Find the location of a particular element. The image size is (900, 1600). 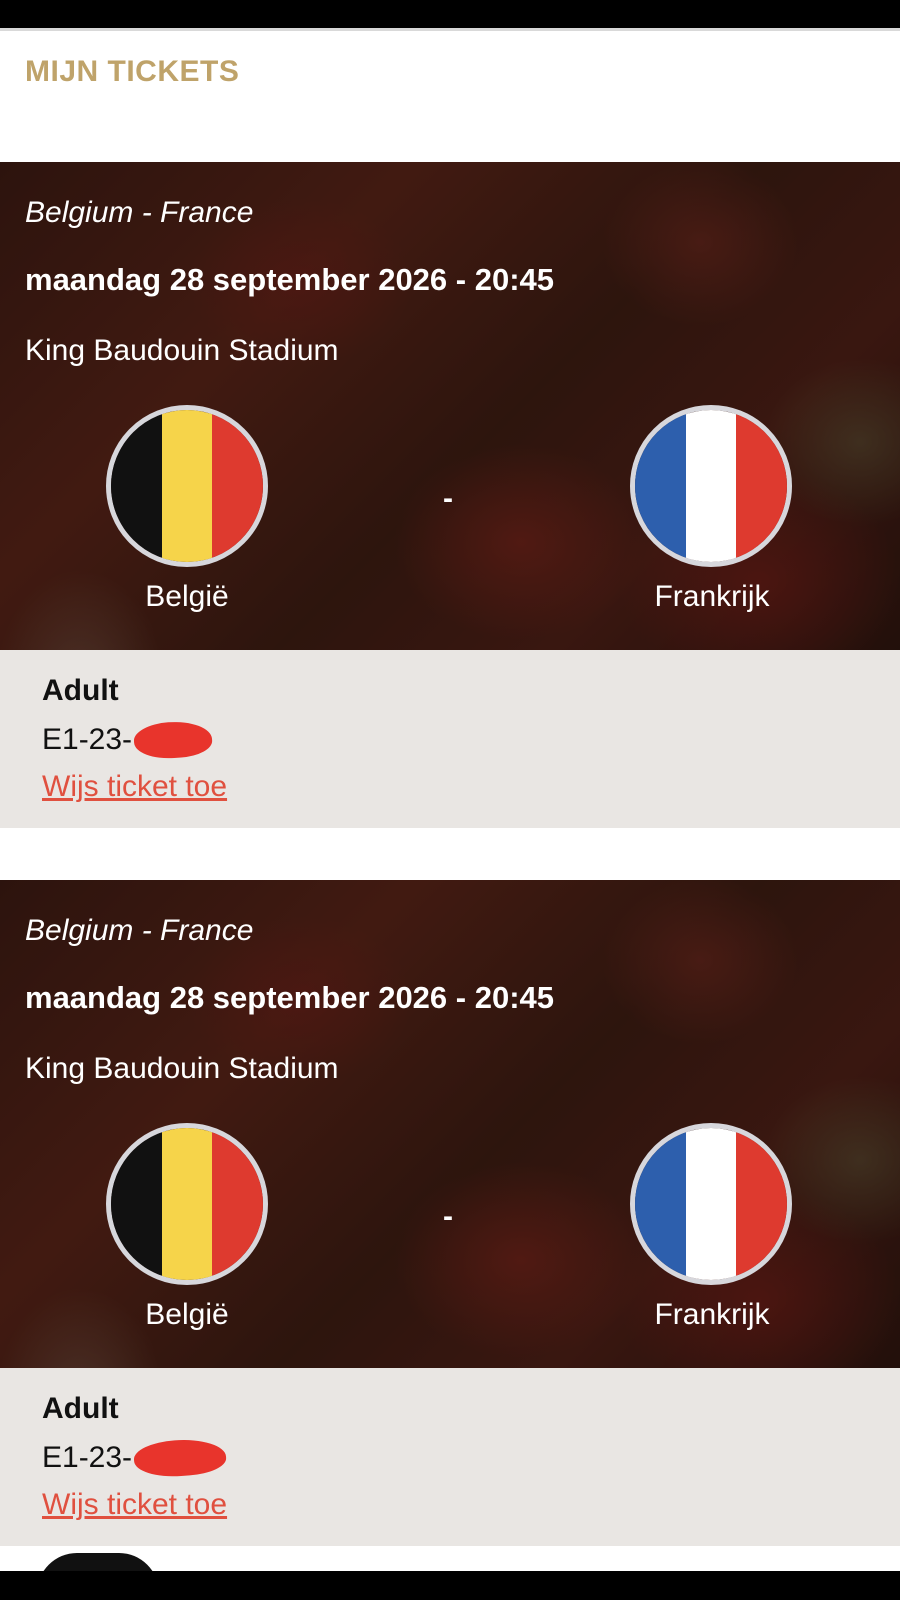

home-indicator-bar is located at coordinates (450, 1585).